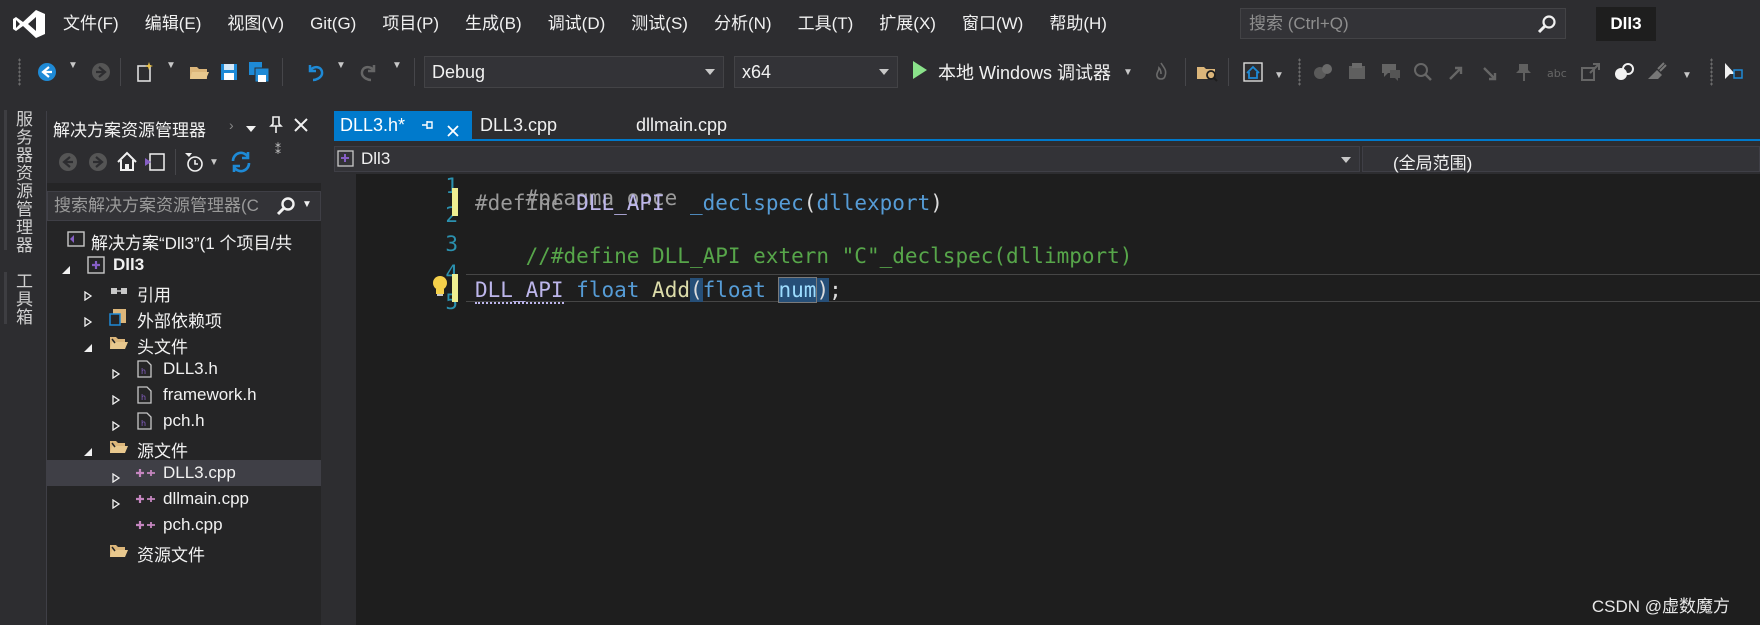  What do you see at coordinates (1591, 72) in the screenshot?
I see `export-icon` at bounding box center [1591, 72].